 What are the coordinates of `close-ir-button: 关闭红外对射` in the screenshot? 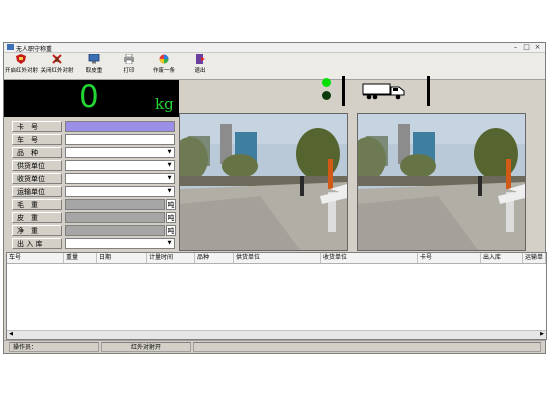 It's located at (57, 66).